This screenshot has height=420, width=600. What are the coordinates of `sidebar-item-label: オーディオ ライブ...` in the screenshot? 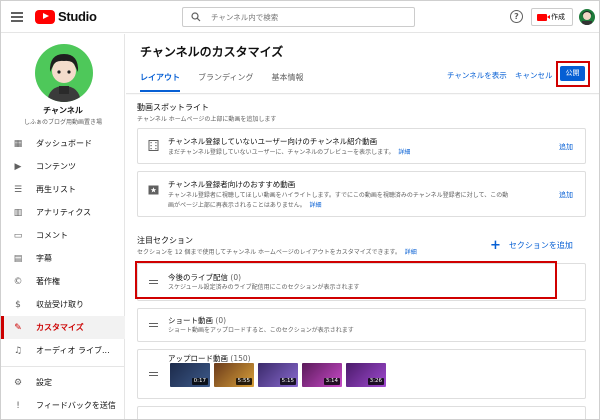 It's located at (73, 350).